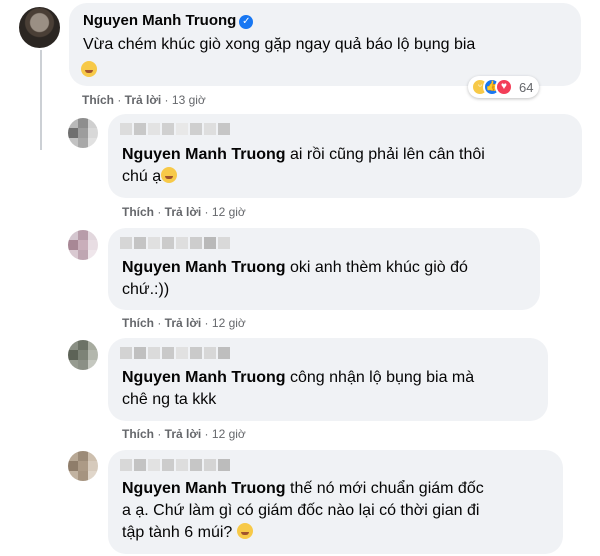 The height and width of the screenshot is (556, 600). I want to click on timestamp: 13 giờ, so click(189, 100).